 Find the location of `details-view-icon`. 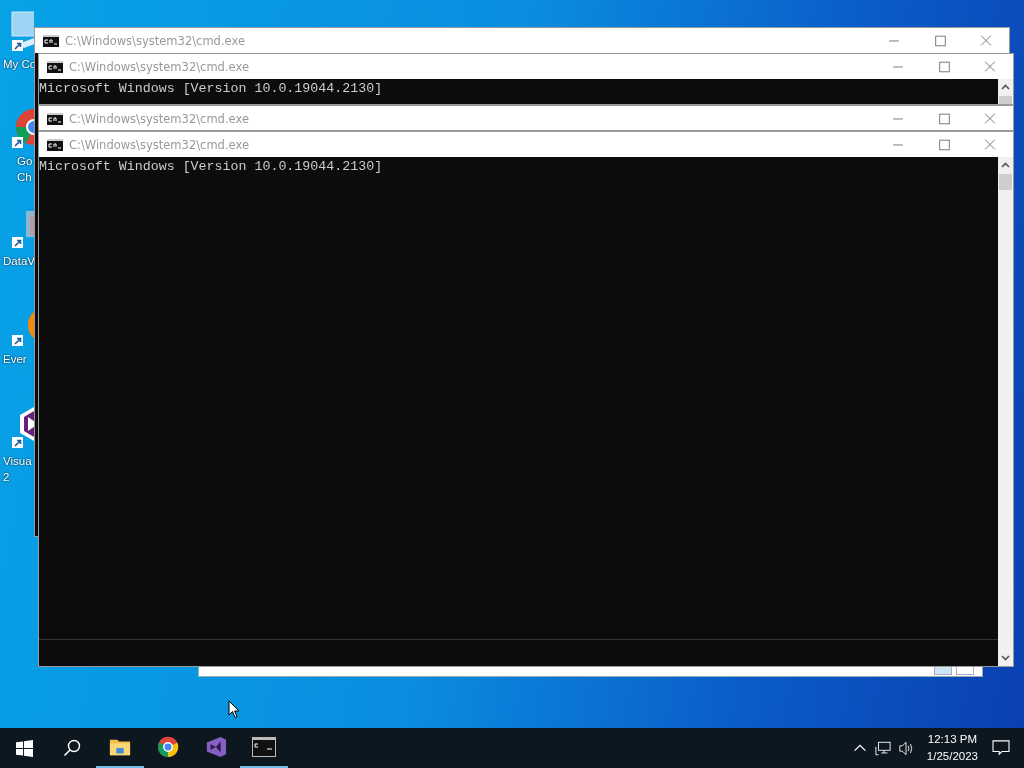

details-view-icon is located at coordinates (943, 671).